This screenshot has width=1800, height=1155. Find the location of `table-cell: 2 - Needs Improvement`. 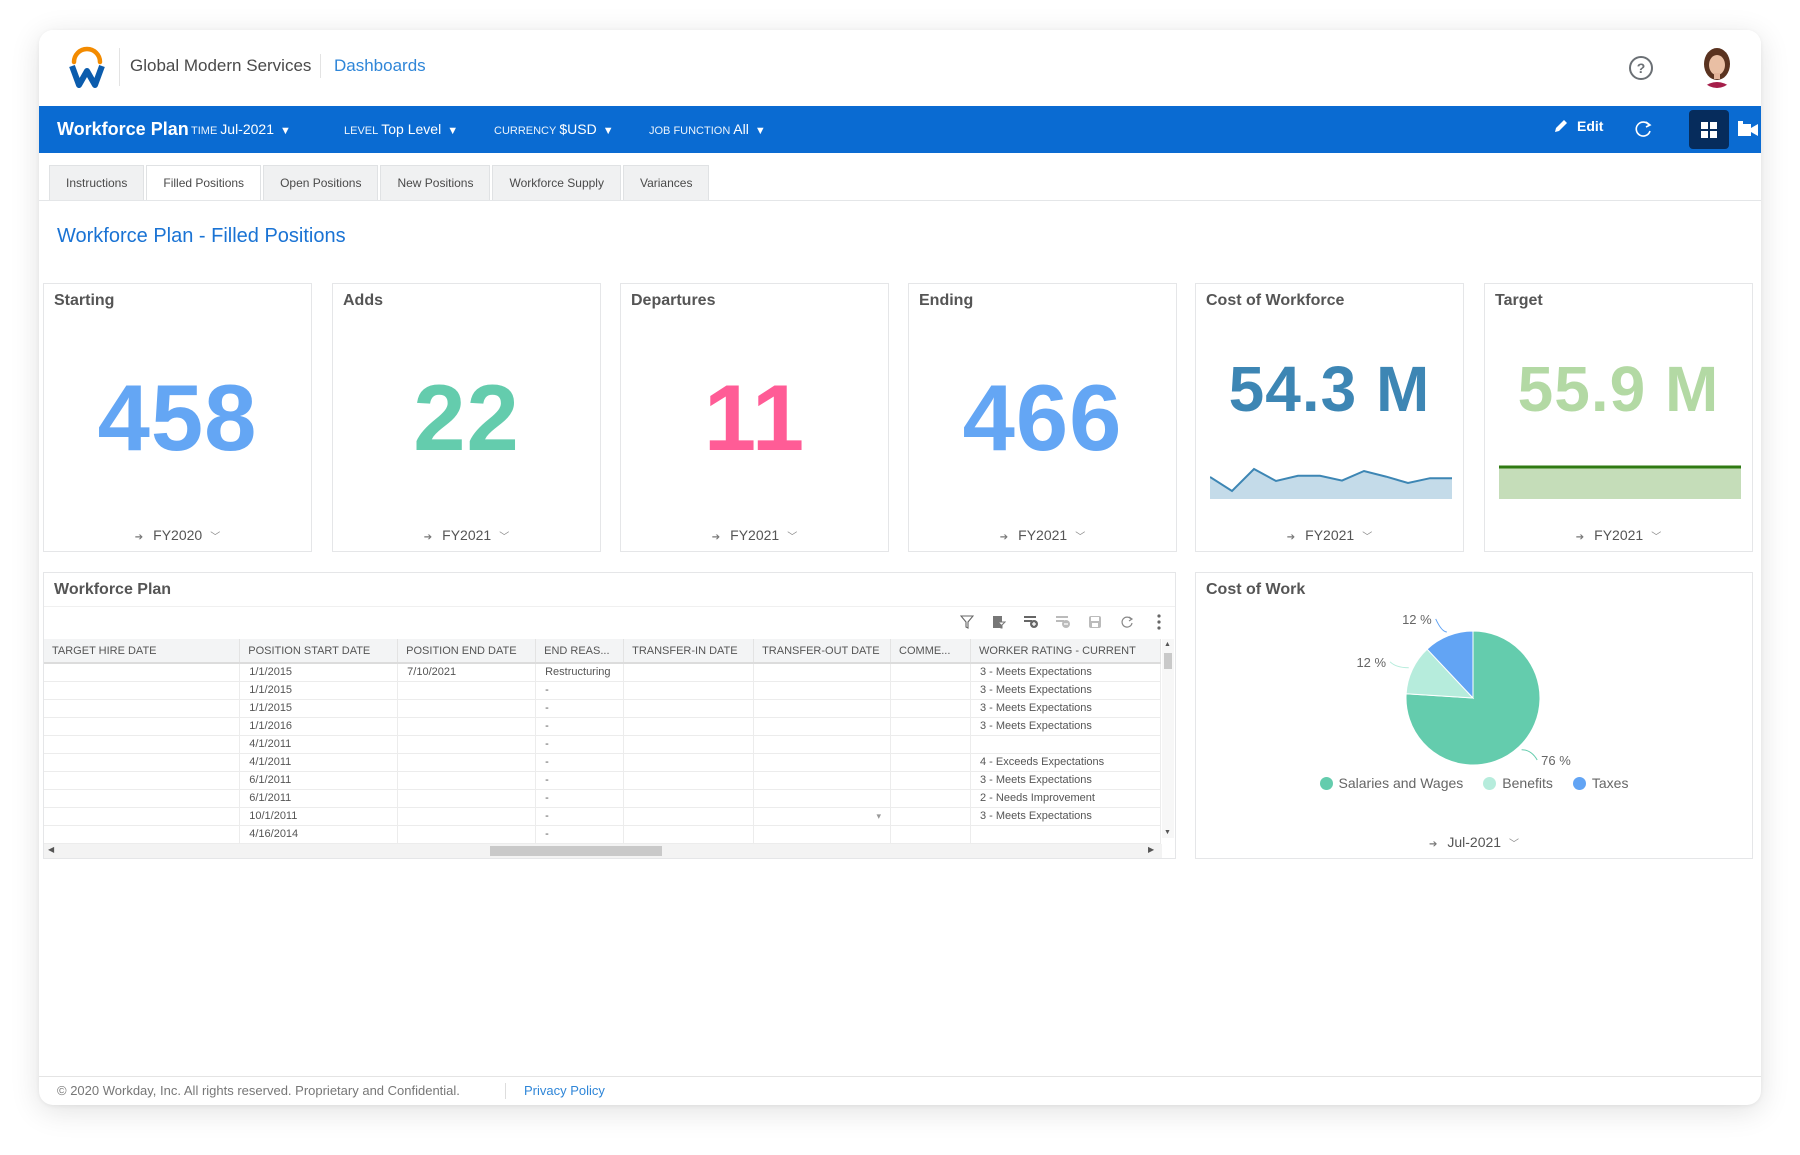

table-cell: 2 - Needs Improvement is located at coordinates (1065, 798).